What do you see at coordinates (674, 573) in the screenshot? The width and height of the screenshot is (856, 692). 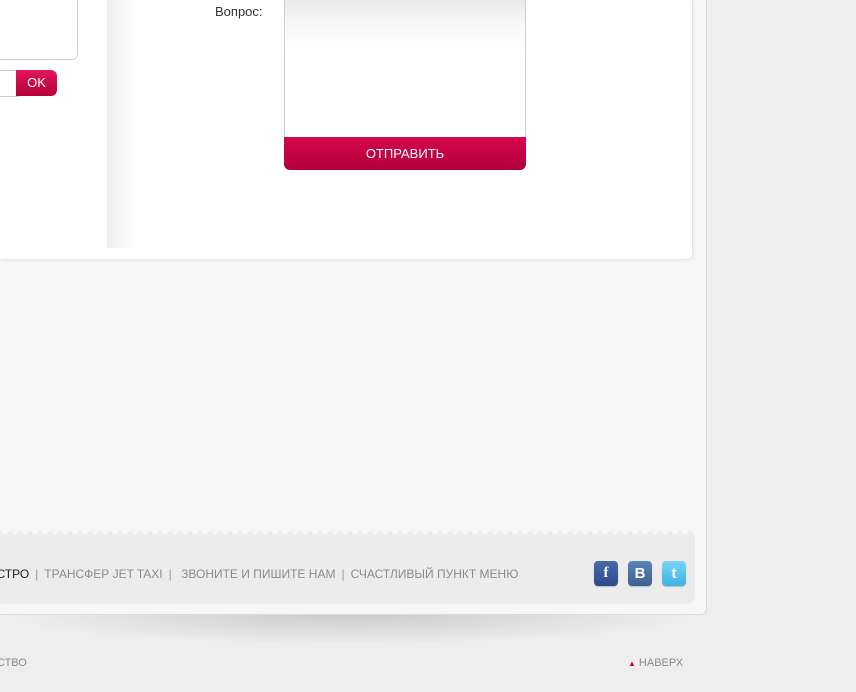 I see `twitter-icon: t` at bounding box center [674, 573].